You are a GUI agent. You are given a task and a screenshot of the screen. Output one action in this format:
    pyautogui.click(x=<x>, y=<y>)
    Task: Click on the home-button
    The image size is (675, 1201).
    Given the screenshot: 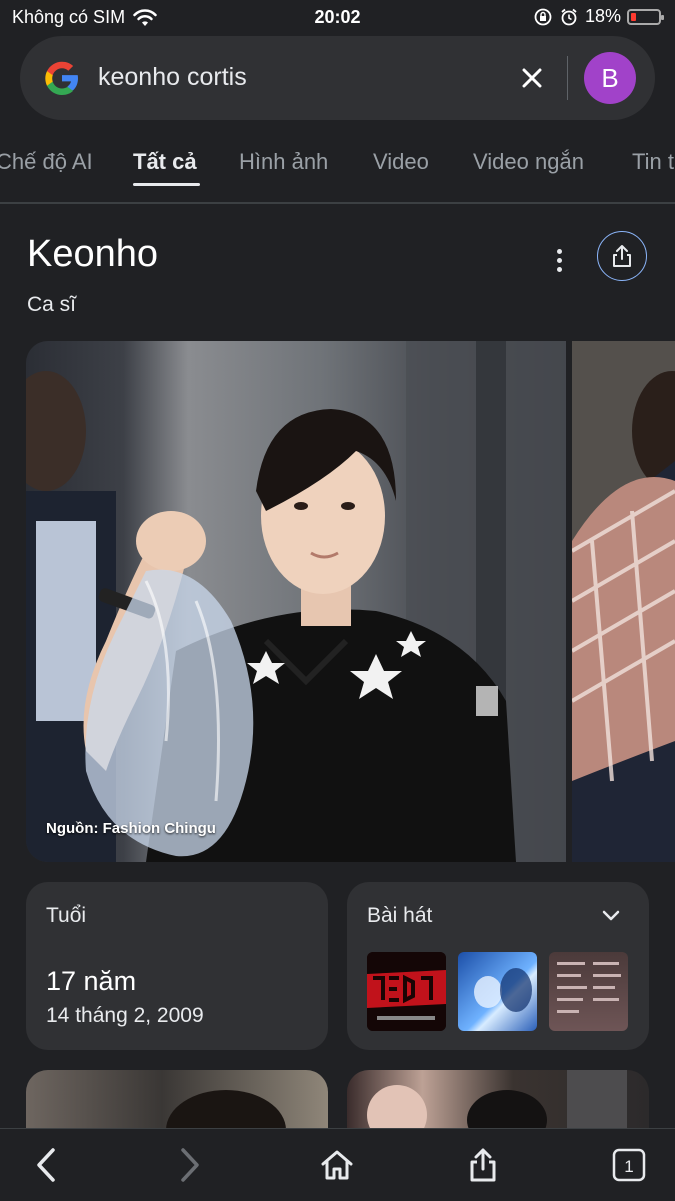 What is the action you would take?
    pyautogui.click(x=337, y=1165)
    